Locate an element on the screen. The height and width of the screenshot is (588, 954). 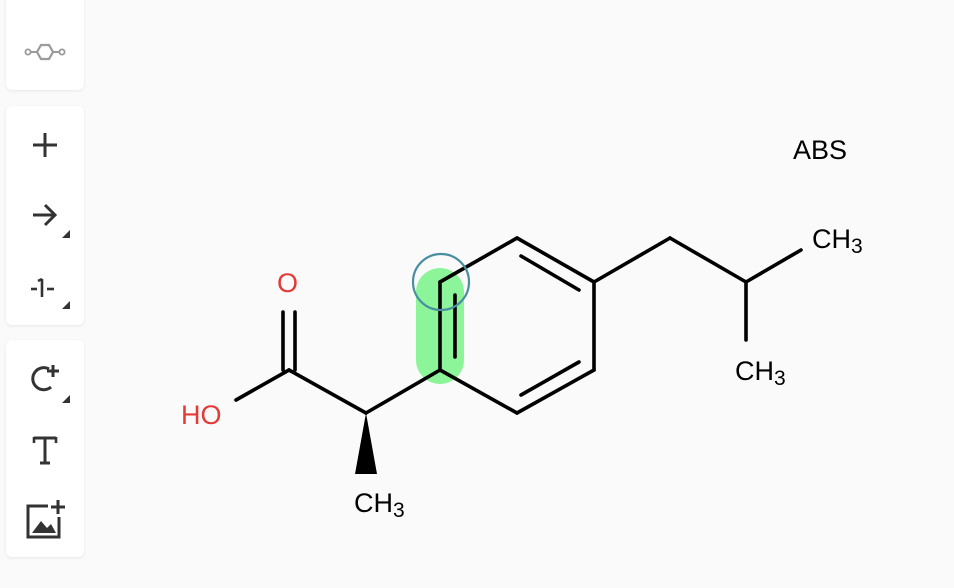
hydroxyl-atom-label: HO is located at coordinates (201, 415).